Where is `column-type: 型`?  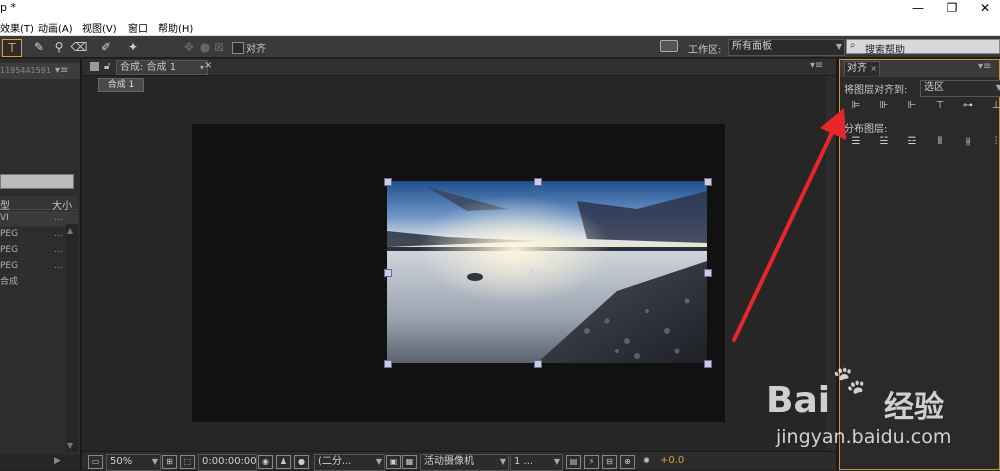 column-type: 型 is located at coordinates (5, 204).